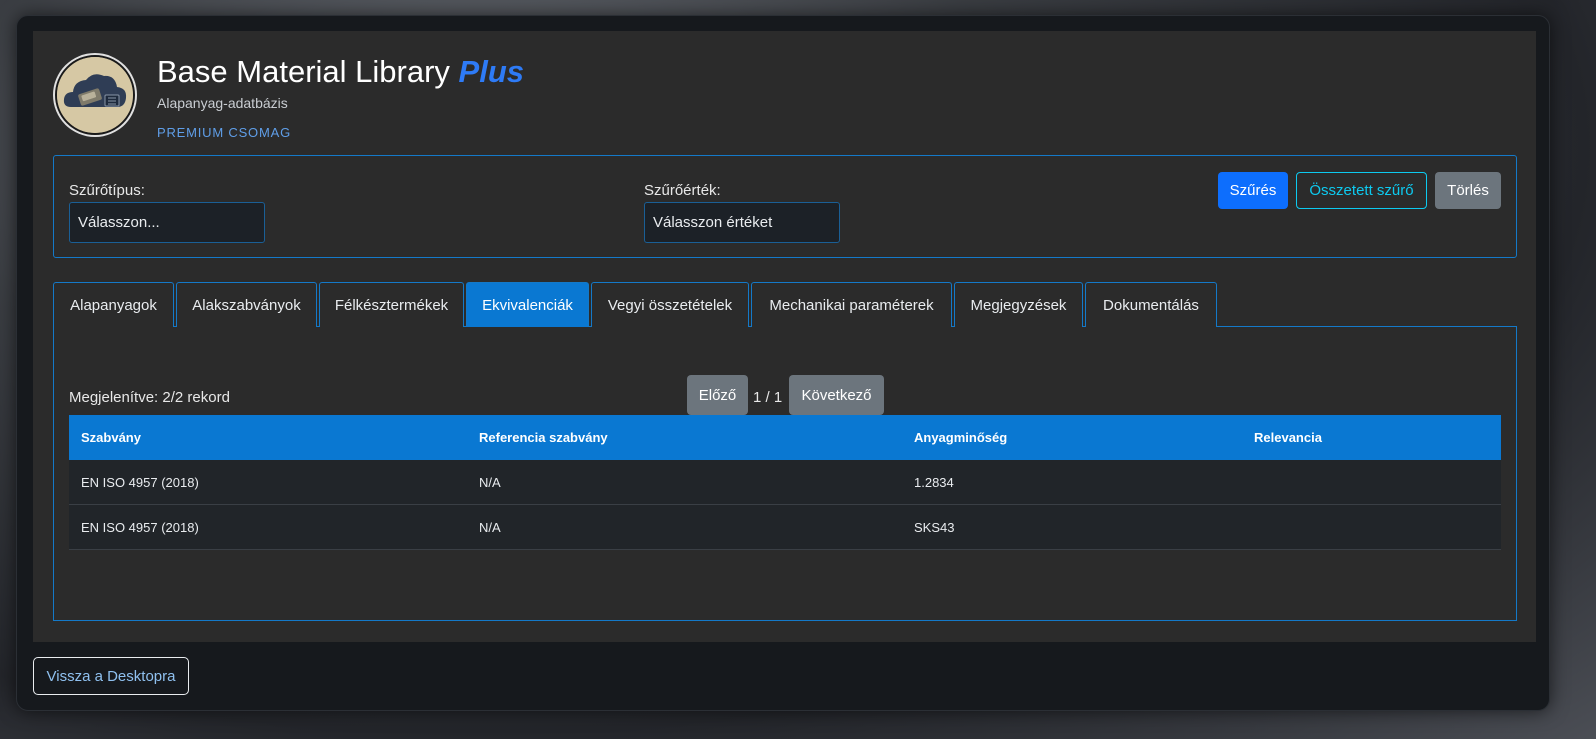  Describe the element at coordinates (113, 304) in the screenshot. I see `tab-alapanyagok: Alapanyagok` at that location.